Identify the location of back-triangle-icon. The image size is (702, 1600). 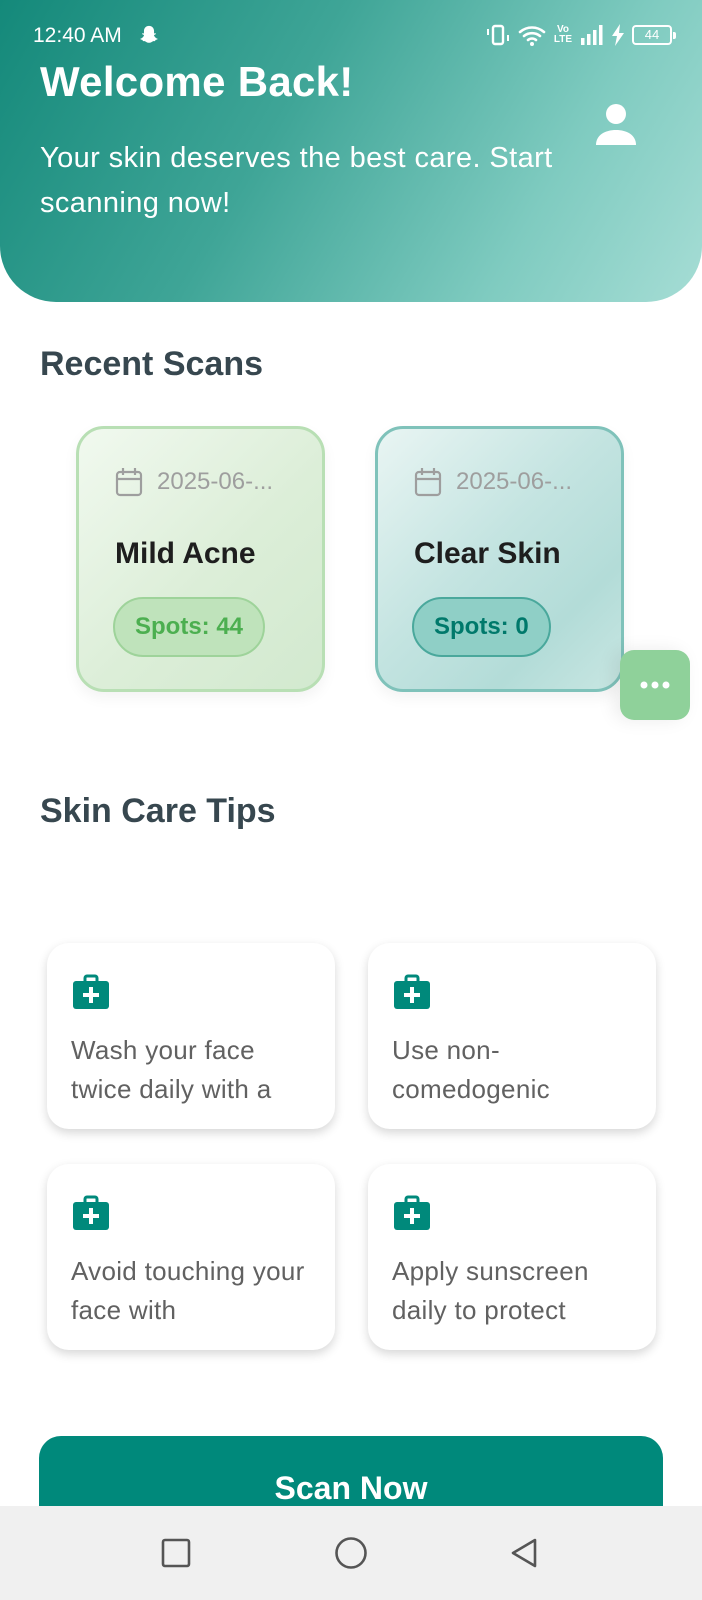
(524, 1553).